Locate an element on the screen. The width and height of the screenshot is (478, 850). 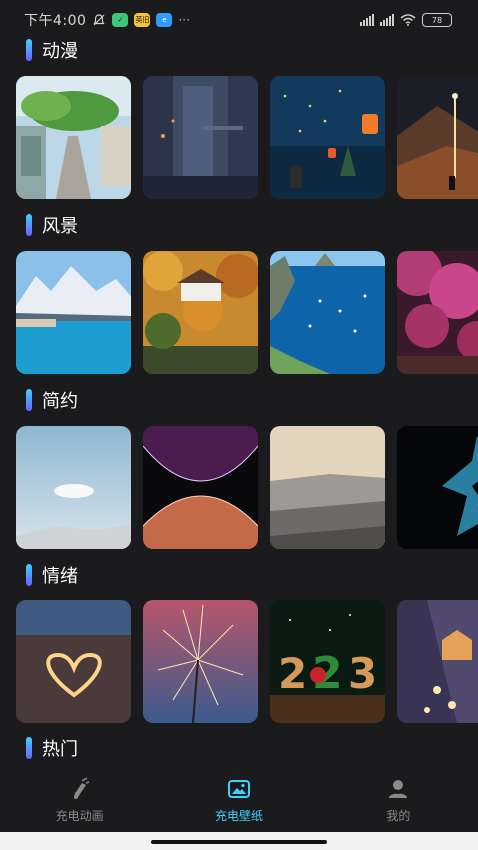
wifi-icon is located at coordinates (408, 20).